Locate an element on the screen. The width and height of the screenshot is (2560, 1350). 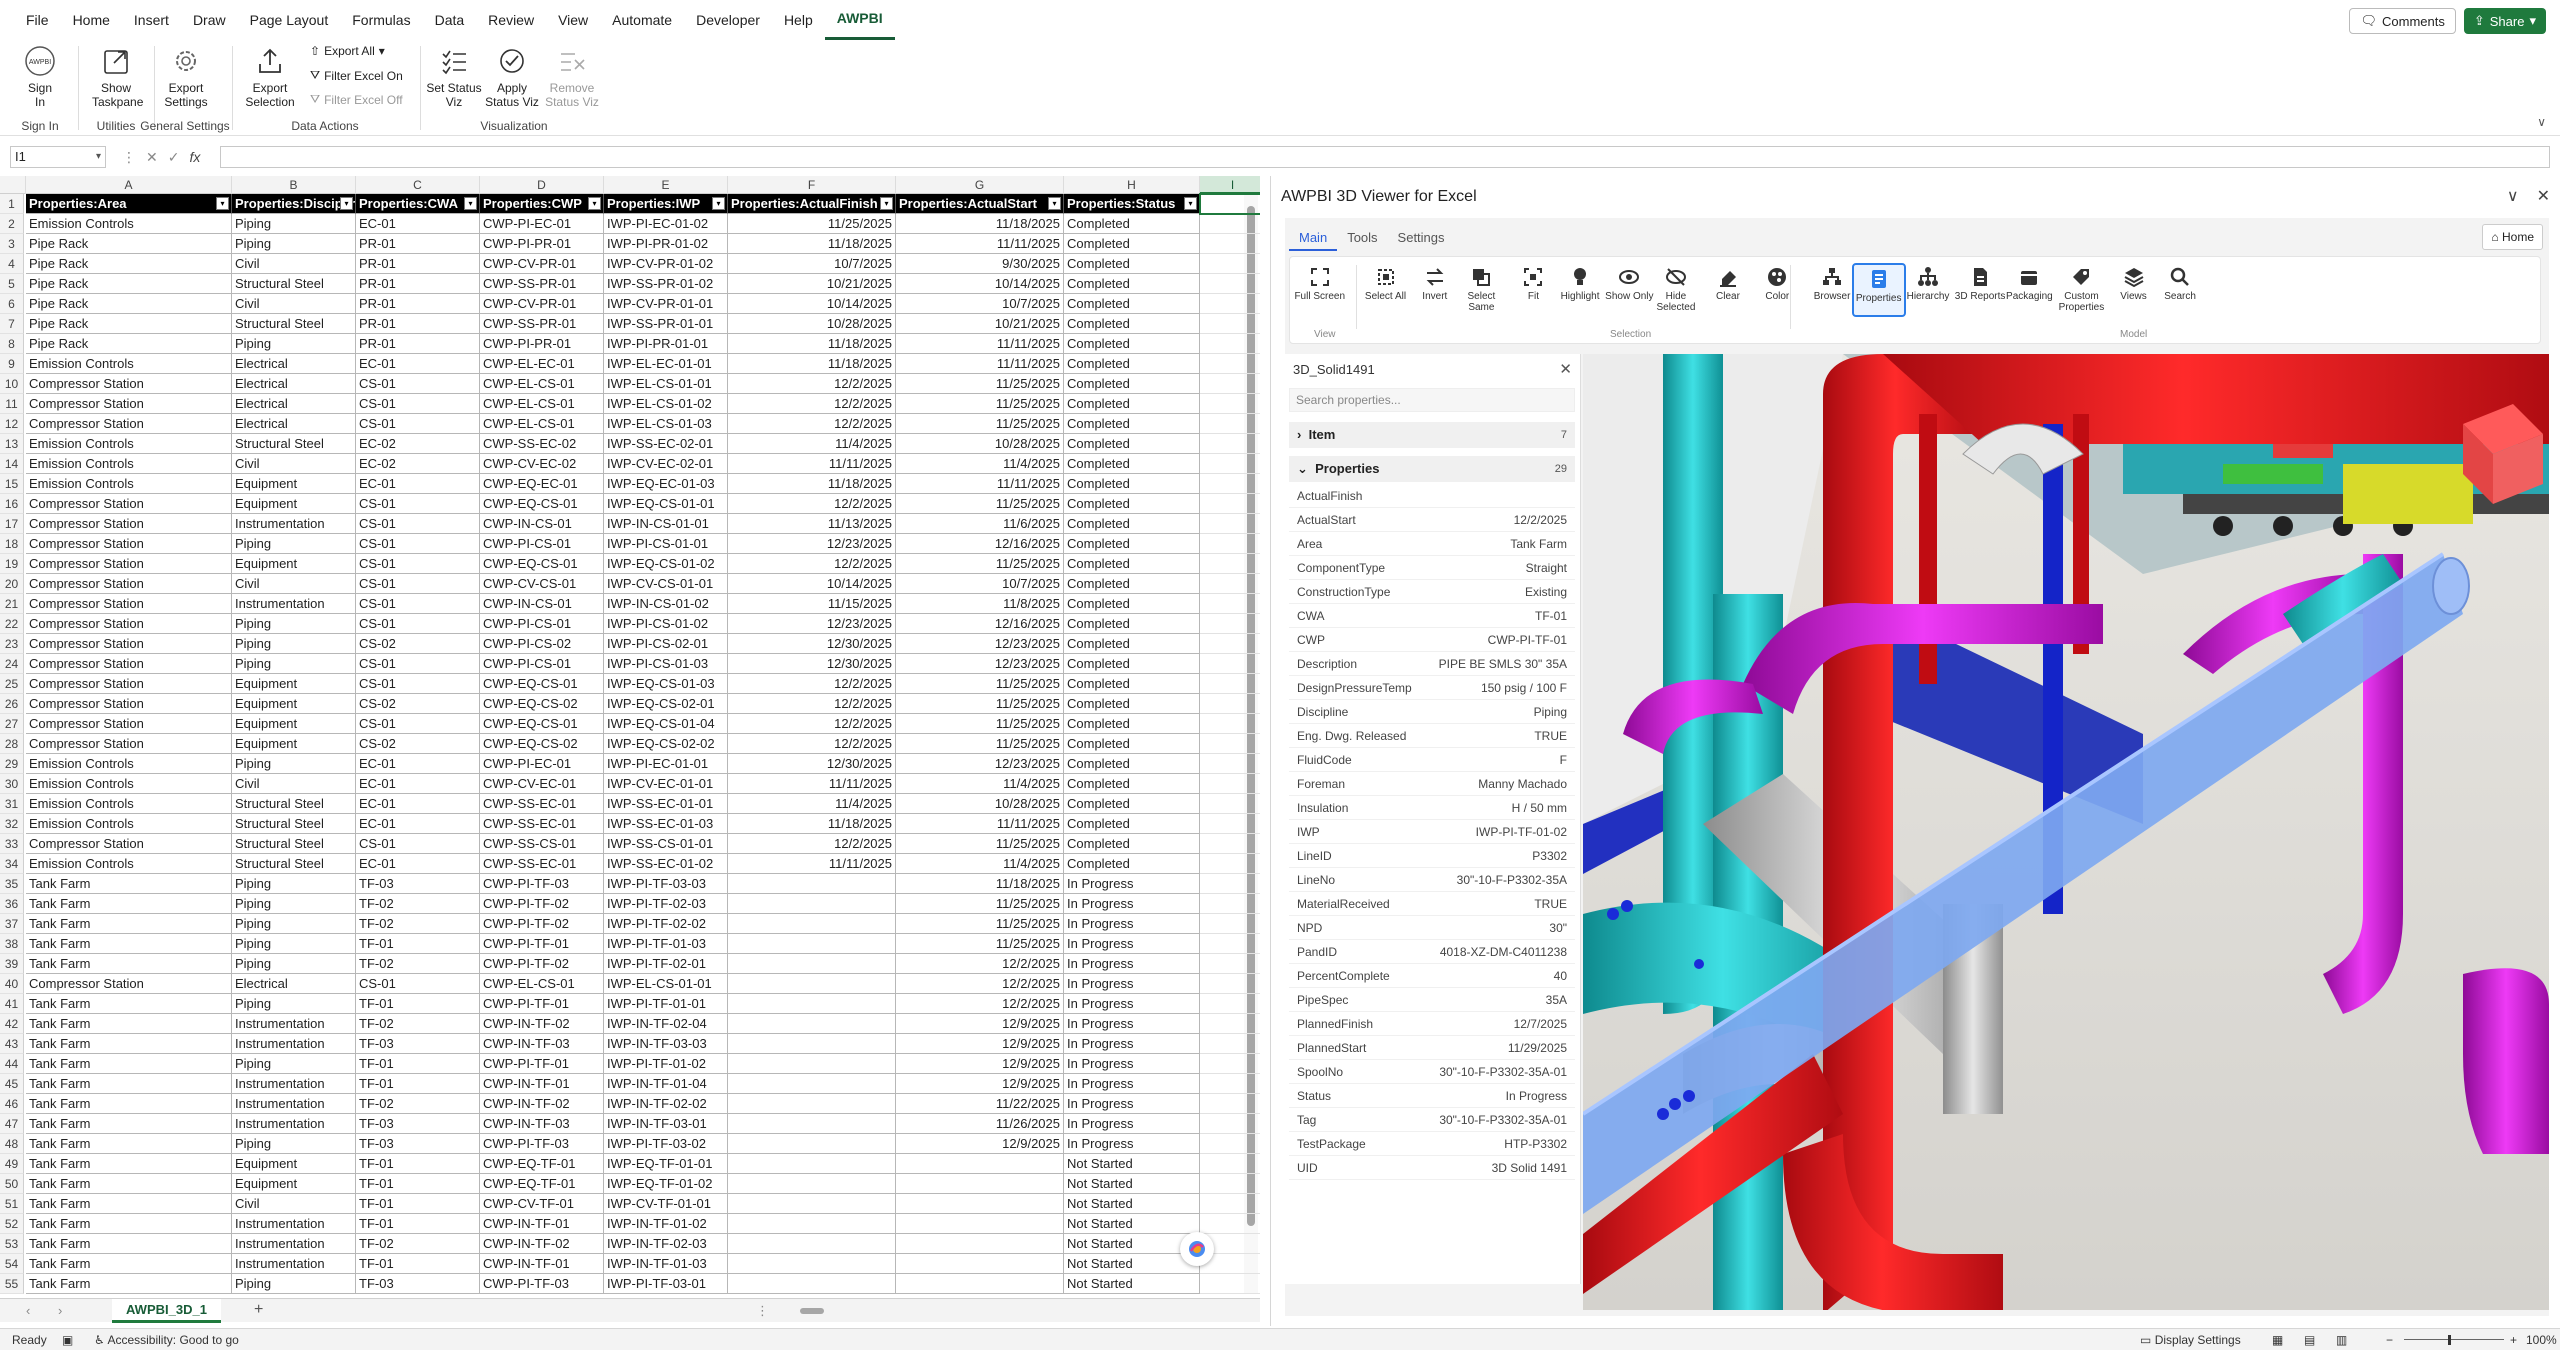
table-cell: IWP-CV-CS-01-01 is located at coordinates (666, 584).